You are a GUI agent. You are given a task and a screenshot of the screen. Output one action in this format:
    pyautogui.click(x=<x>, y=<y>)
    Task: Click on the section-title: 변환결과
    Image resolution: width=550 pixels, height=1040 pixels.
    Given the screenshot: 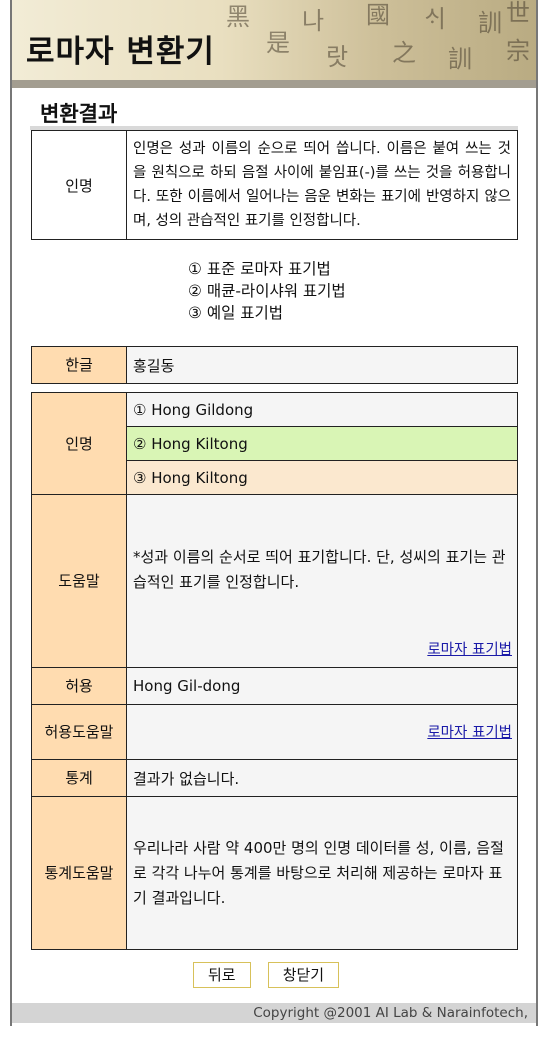 What is the action you would take?
    pyautogui.click(x=79, y=114)
    